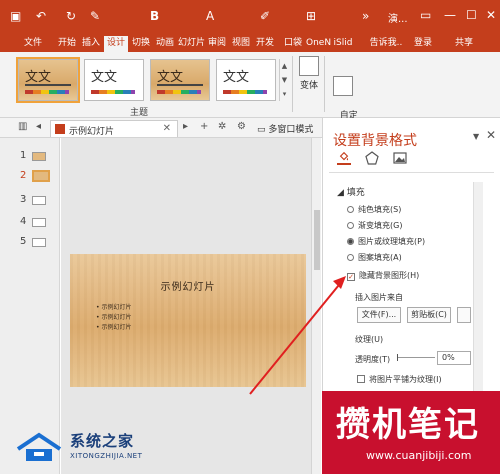  Describe the element at coordinates (102, 441) in the screenshot. I see `watermark-left-name: 系统之家` at that location.